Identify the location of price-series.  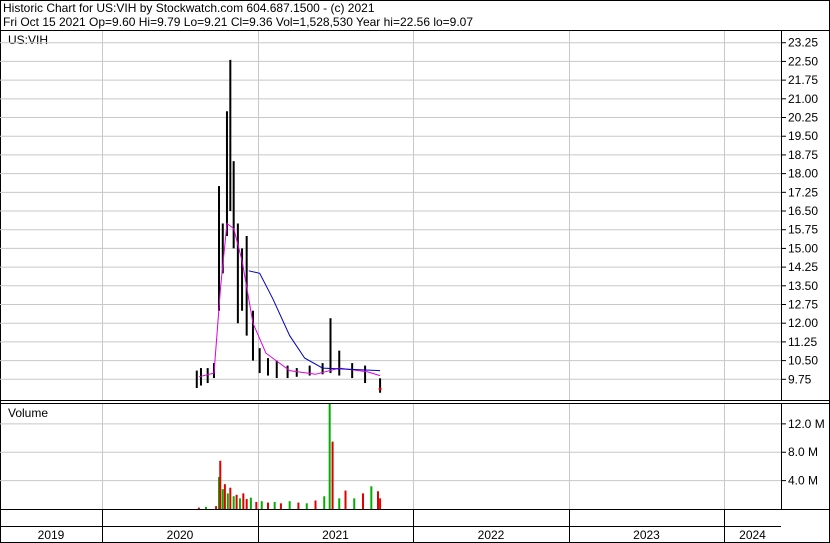
(288, 226).